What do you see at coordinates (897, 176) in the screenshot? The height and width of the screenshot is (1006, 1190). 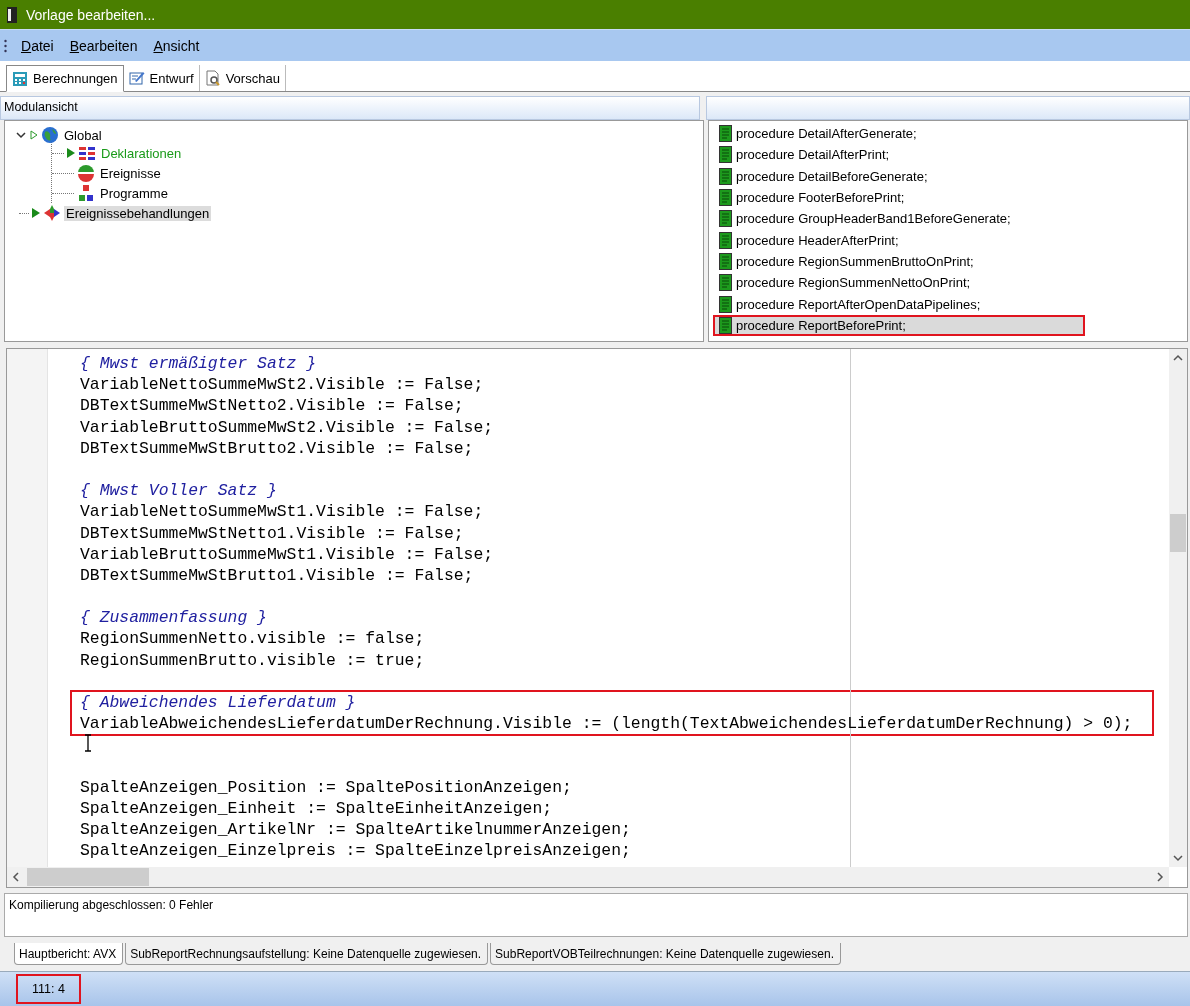 I see `procedure-item: procedure DetailBeforeGenerate;` at bounding box center [897, 176].